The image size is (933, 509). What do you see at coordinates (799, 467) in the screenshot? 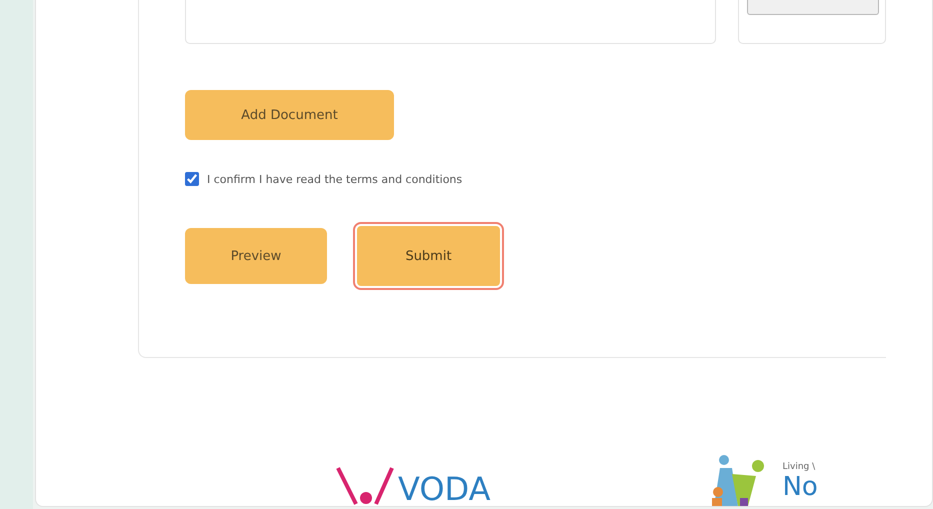
I see `logo-tagline: Living \` at bounding box center [799, 467].